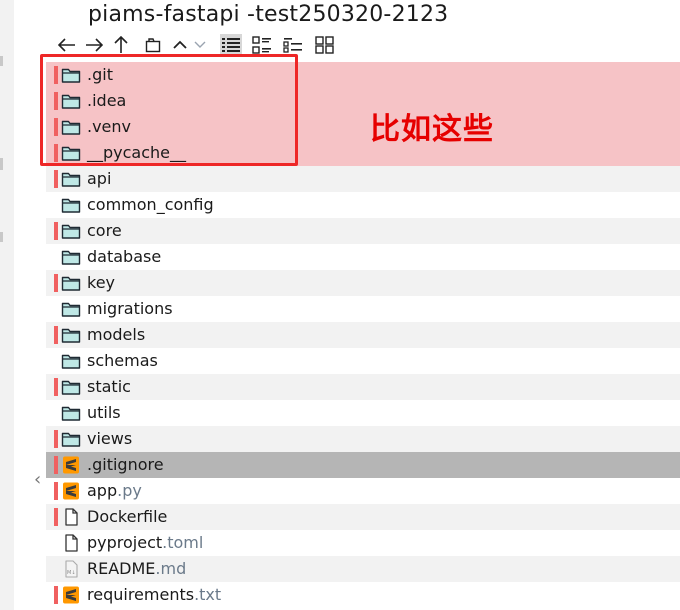  Describe the element at coordinates (363, 179) in the screenshot. I see `file-row: api` at that location.